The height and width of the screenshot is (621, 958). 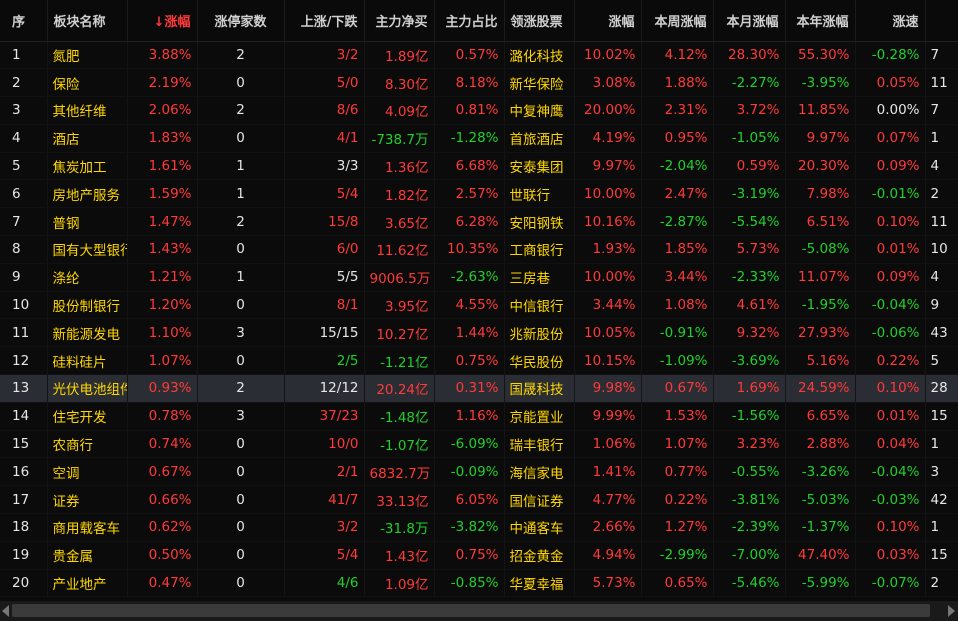 I want to click on sort-desc-icon: ↓, so click(x=159, y=22).